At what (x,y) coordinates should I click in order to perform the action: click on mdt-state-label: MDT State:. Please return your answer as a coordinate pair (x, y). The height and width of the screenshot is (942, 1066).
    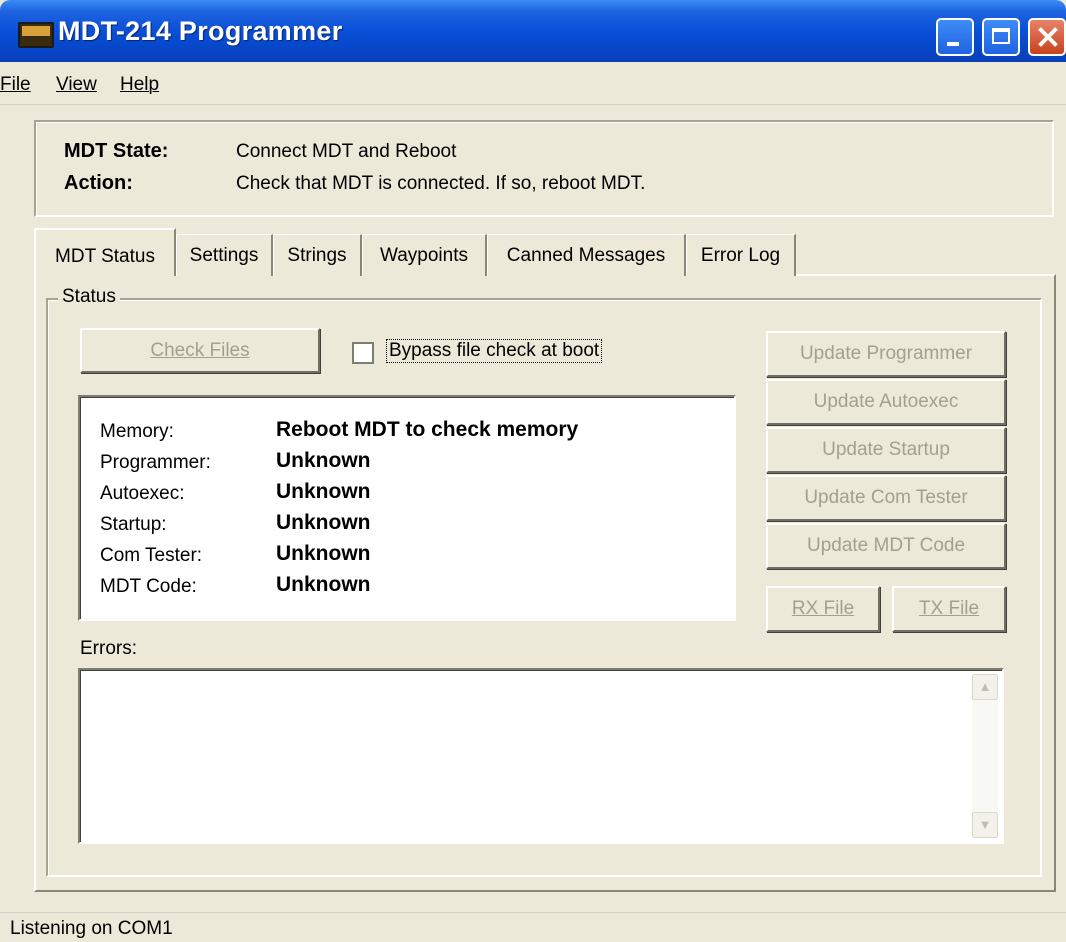
    Looking at the image, I should click on (116, 151).